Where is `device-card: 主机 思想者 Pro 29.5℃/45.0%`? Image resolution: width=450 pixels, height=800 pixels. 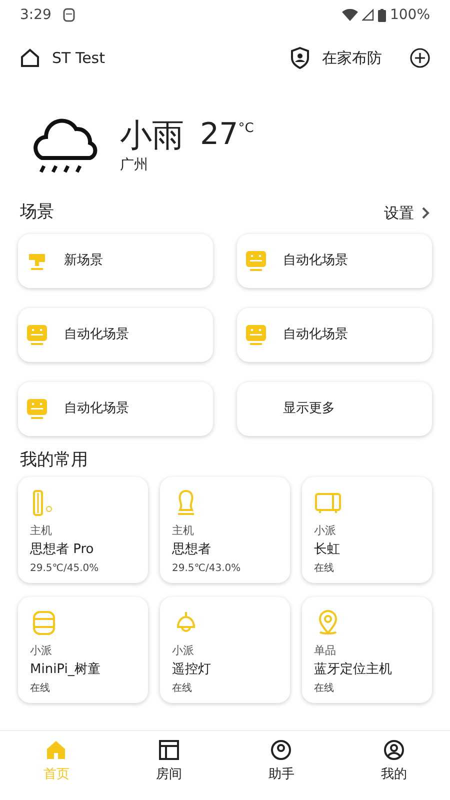 device-card: 主机 思想者 Pro 29.5℃/45.0% is located at coordinates (83, 530).